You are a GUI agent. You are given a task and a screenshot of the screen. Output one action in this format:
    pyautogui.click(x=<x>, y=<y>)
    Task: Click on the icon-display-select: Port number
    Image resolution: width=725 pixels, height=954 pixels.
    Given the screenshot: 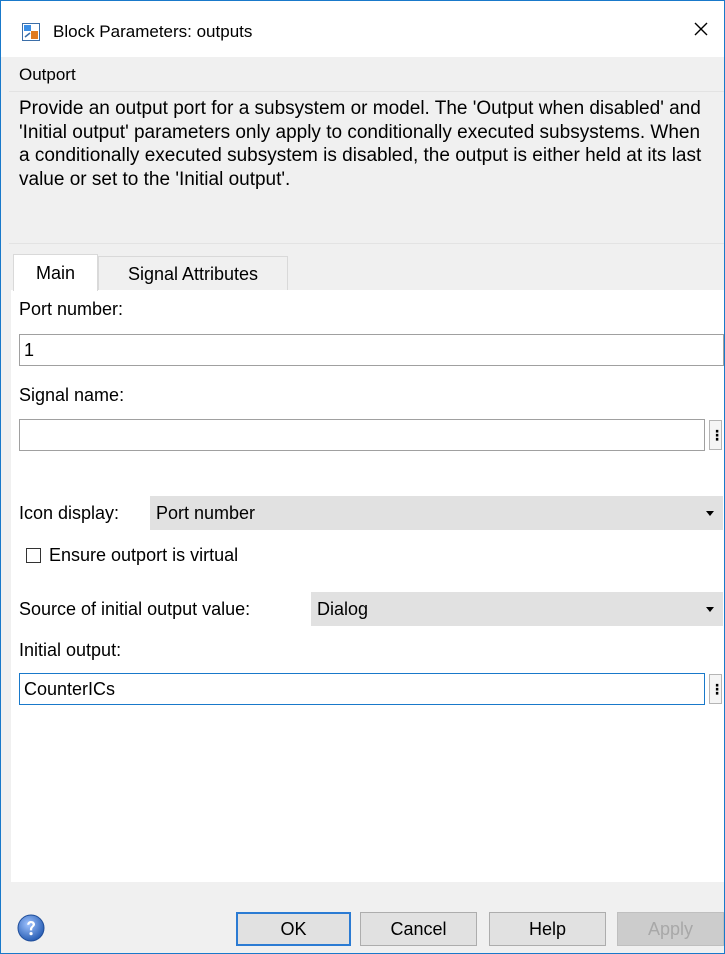 What is the action you would take?
    pyautogui.click(x=436, y=513)
    